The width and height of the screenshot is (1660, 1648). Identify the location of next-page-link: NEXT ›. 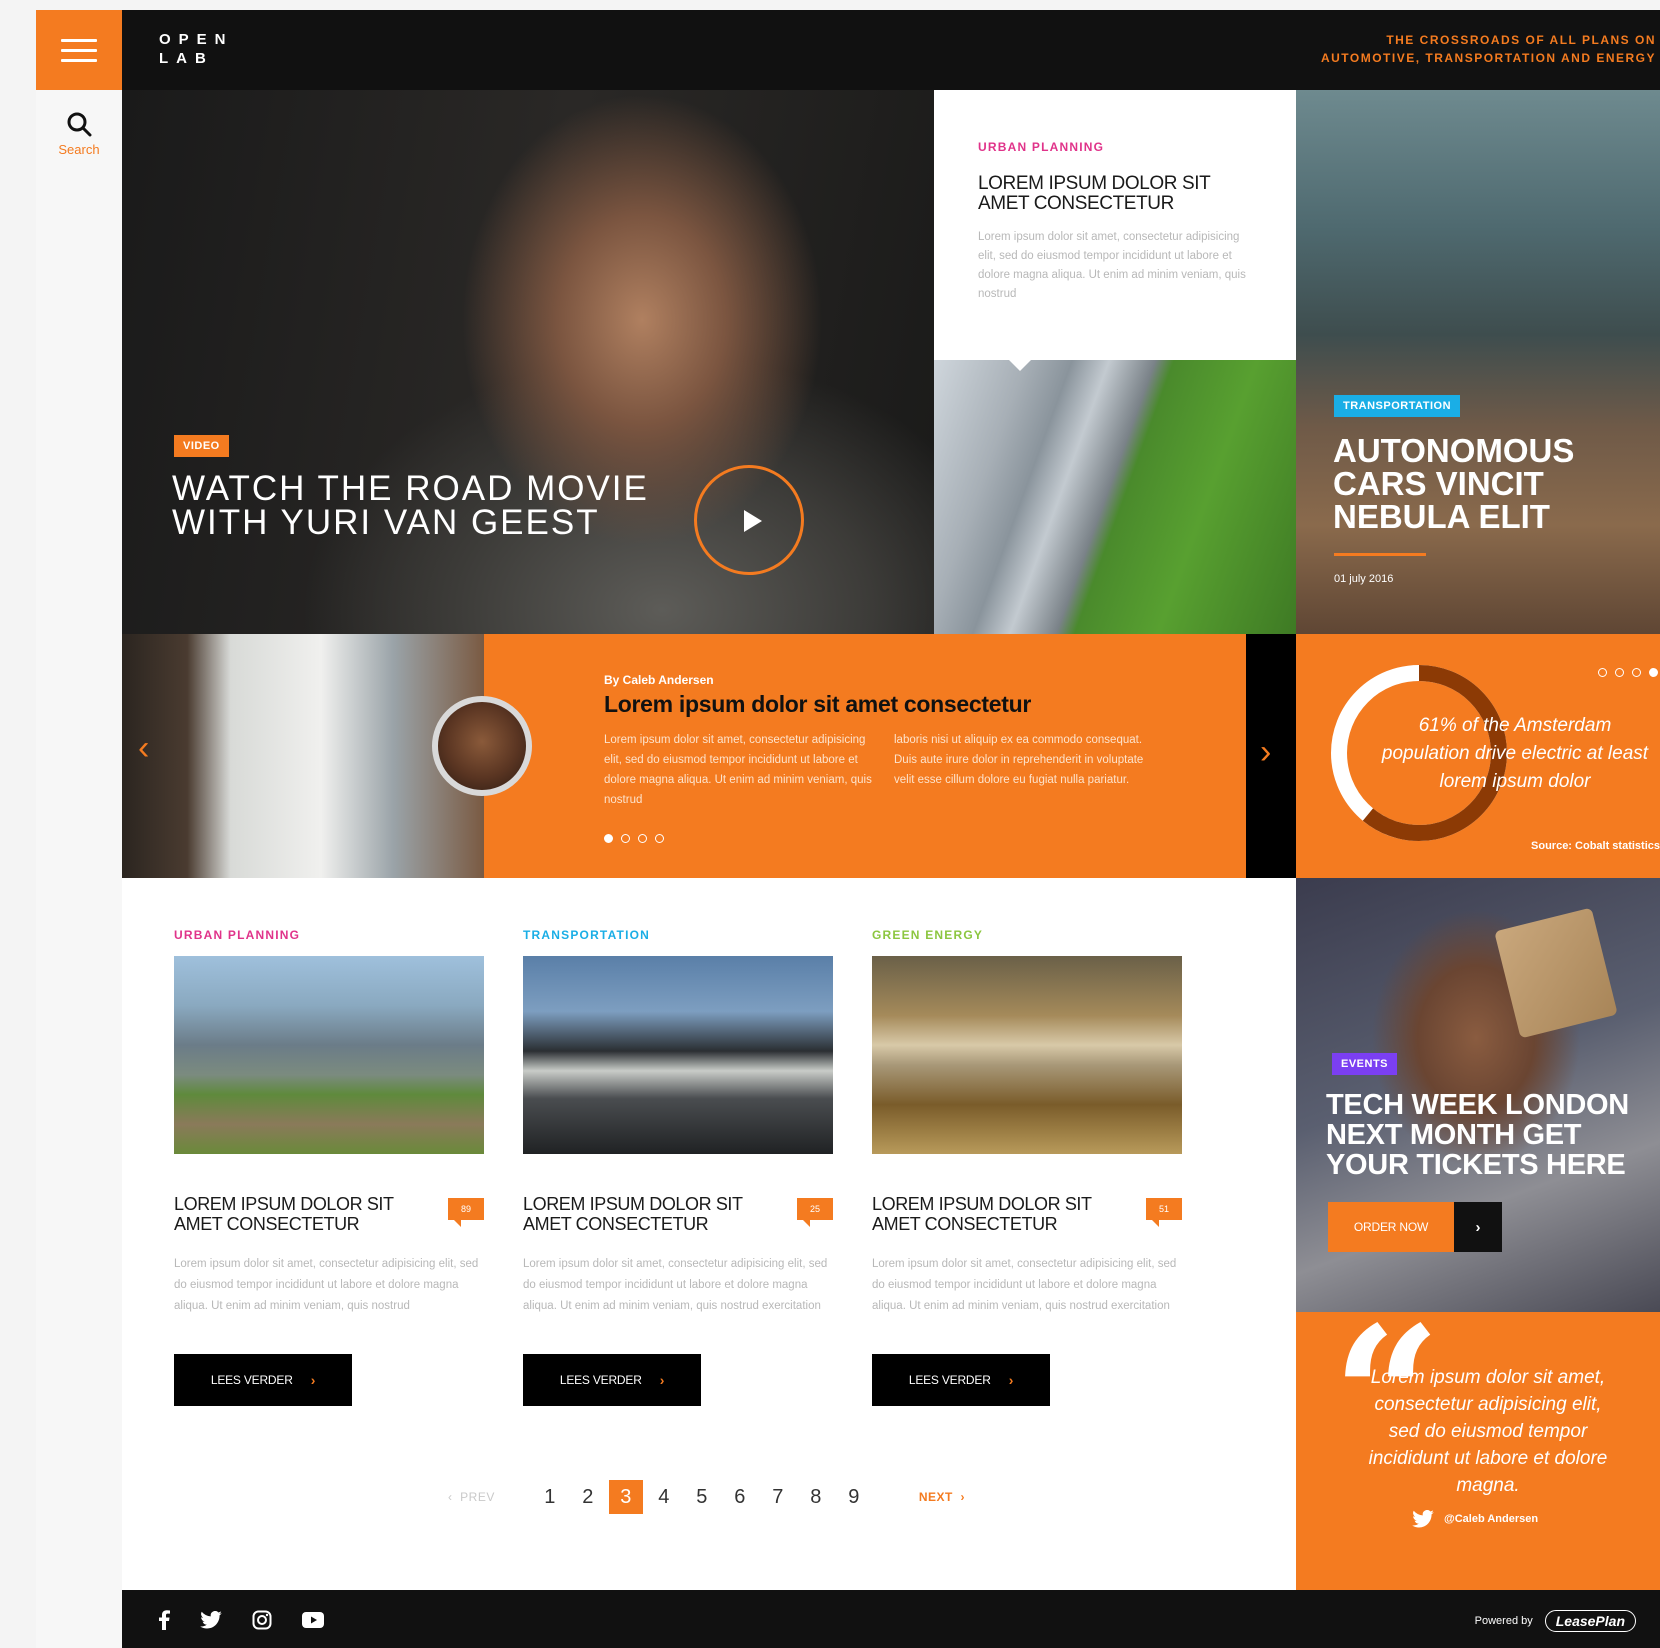
(942, 1497).